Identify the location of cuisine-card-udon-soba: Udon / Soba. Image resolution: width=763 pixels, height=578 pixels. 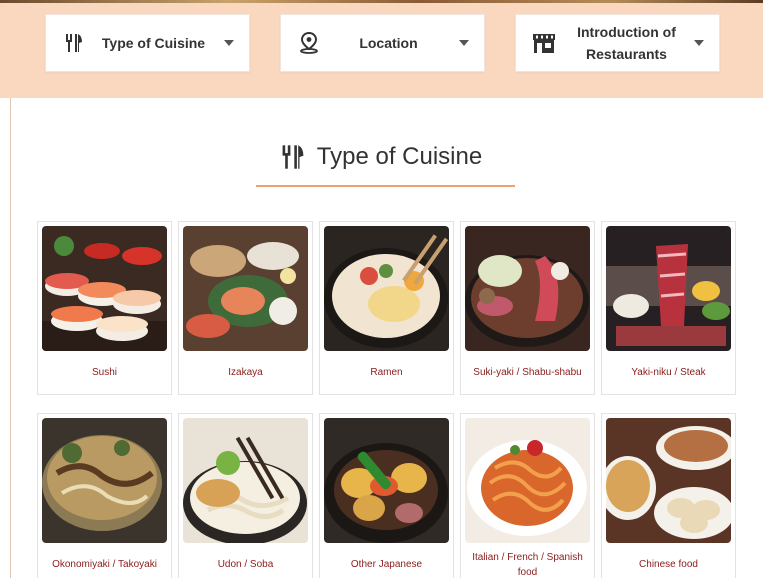
(245, 495).